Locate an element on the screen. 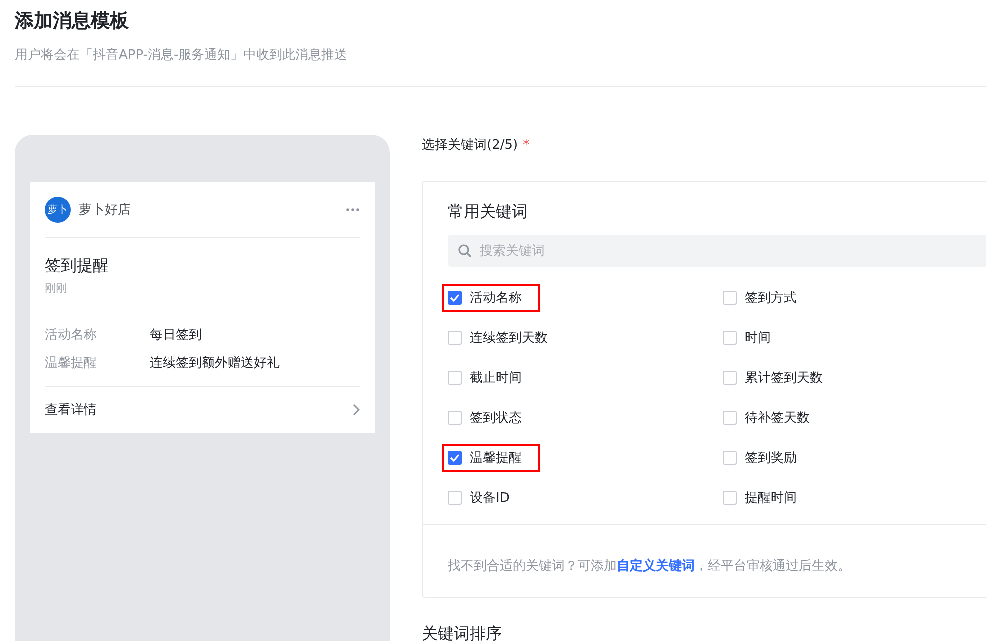 This screenshot has height=641, width=986. keyword-checkbox: 连续签到天数 is located at coordinates (504, 338).